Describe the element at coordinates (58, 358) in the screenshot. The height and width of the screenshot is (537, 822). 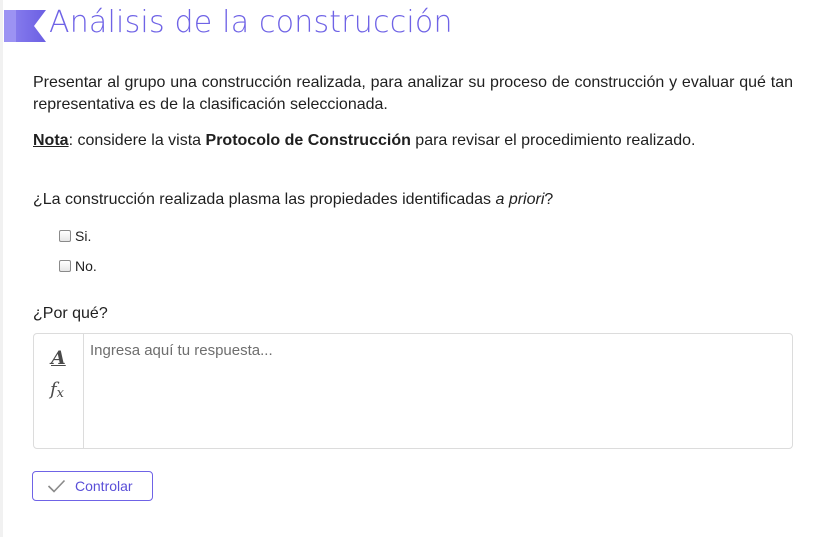
I see `text-format-icon: A` at that location.